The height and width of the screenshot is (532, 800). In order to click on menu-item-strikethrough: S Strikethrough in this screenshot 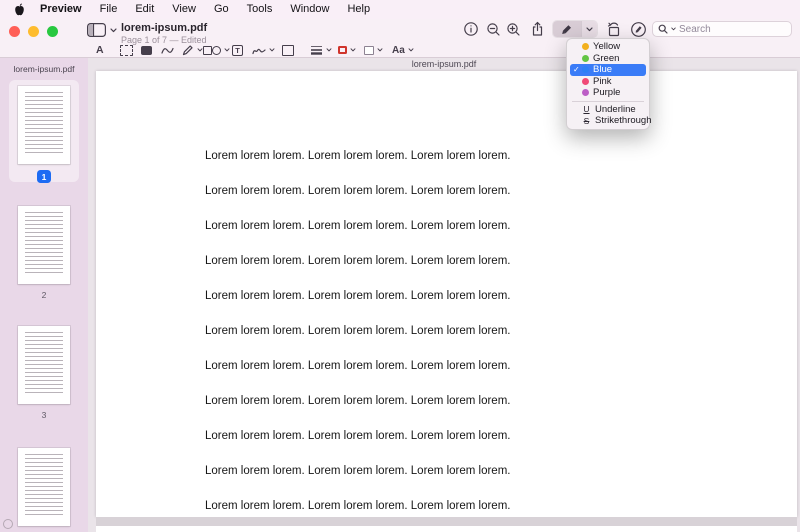, I will do `click(611, 121)`.